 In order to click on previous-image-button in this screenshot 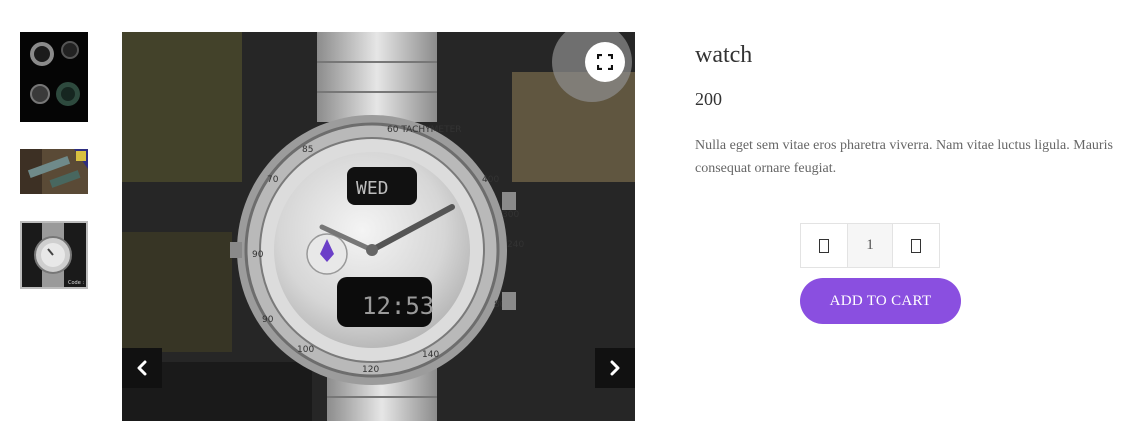, I will do `click(142, 368)`.